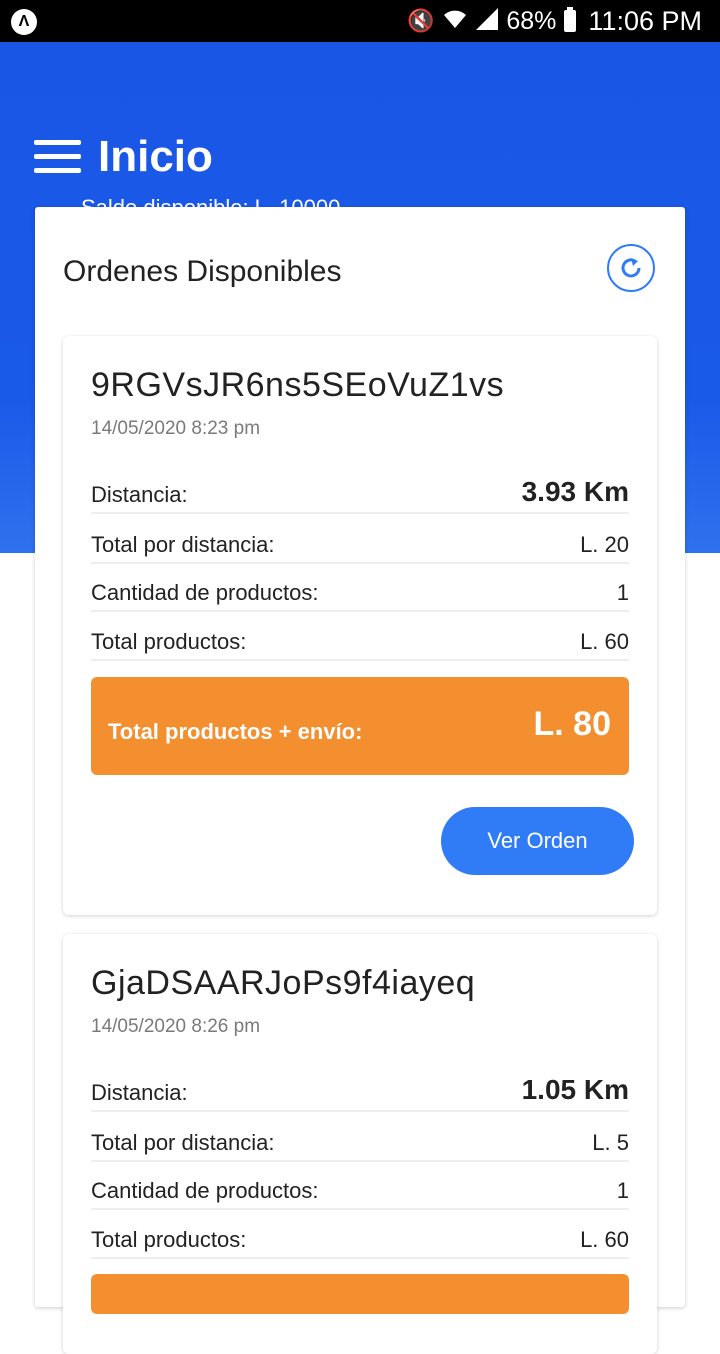 The width and height of the screenshot is (720, 1354). I want to click on order-id: GjaDSAARJoPs9f4iayeq, so click(283, 983).